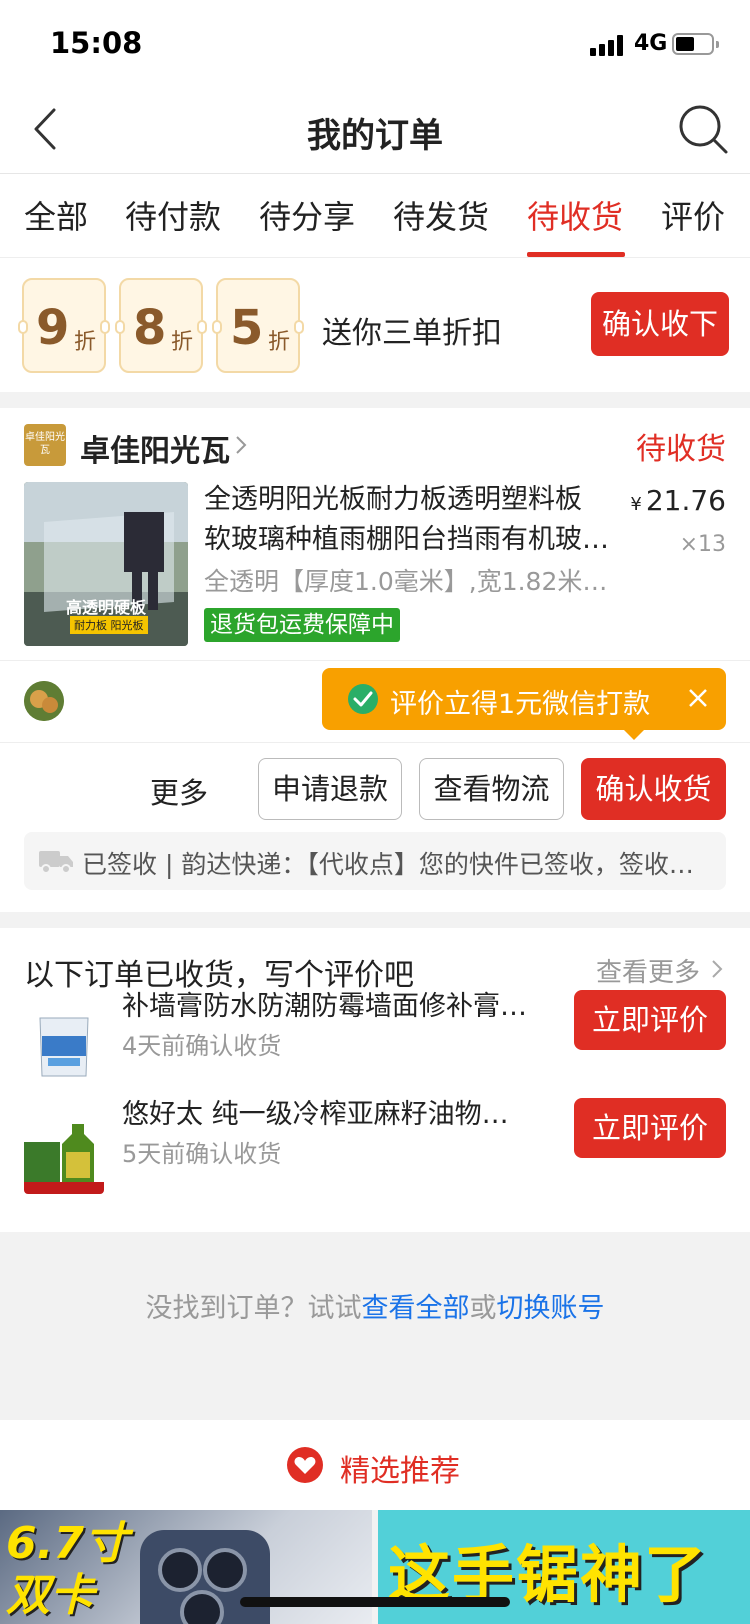 The height and width of the screenshot is (1624, 750). Describe the element at coordinates (685, 500) in the screenshot. I see `price-value: 21.76` at that location.